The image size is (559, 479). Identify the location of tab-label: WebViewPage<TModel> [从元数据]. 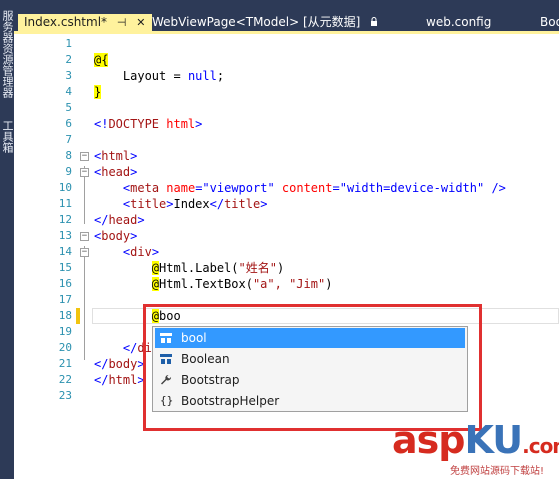
(256, 22).